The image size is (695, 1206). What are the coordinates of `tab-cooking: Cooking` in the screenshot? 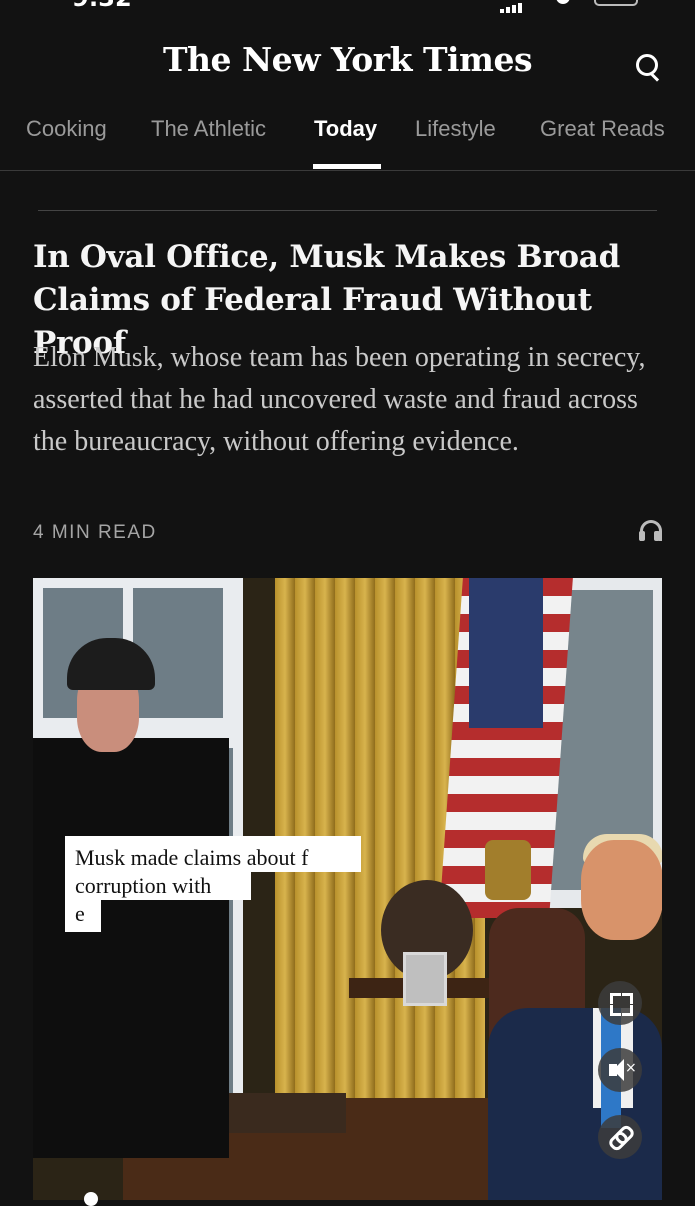 It's located at (66, 129).